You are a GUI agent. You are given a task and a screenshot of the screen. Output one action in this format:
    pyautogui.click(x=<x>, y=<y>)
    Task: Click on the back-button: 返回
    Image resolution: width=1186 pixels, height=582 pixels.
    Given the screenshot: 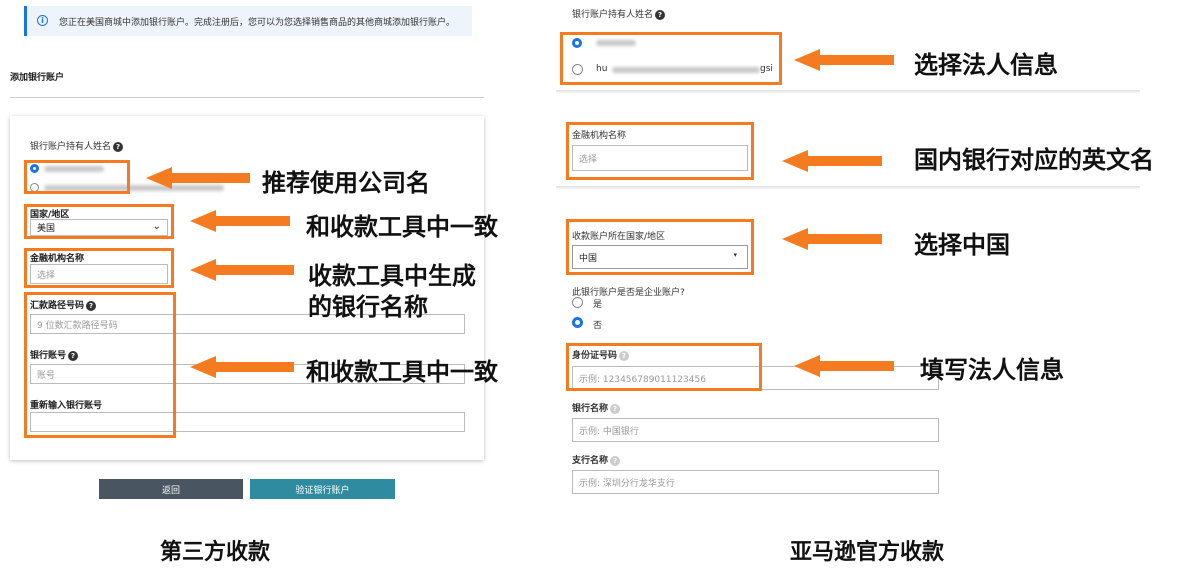 What is the action you would take?
    pyautogui.click(x=171, y=489)
    